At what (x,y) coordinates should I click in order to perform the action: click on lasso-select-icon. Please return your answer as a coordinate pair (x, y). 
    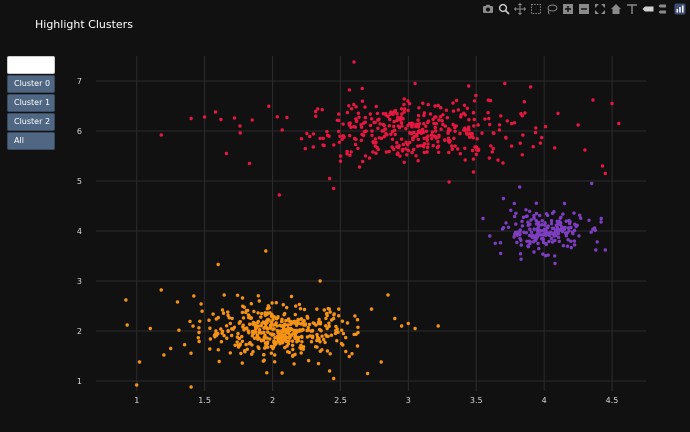
    Looking at the image, I should click on (551, 9).